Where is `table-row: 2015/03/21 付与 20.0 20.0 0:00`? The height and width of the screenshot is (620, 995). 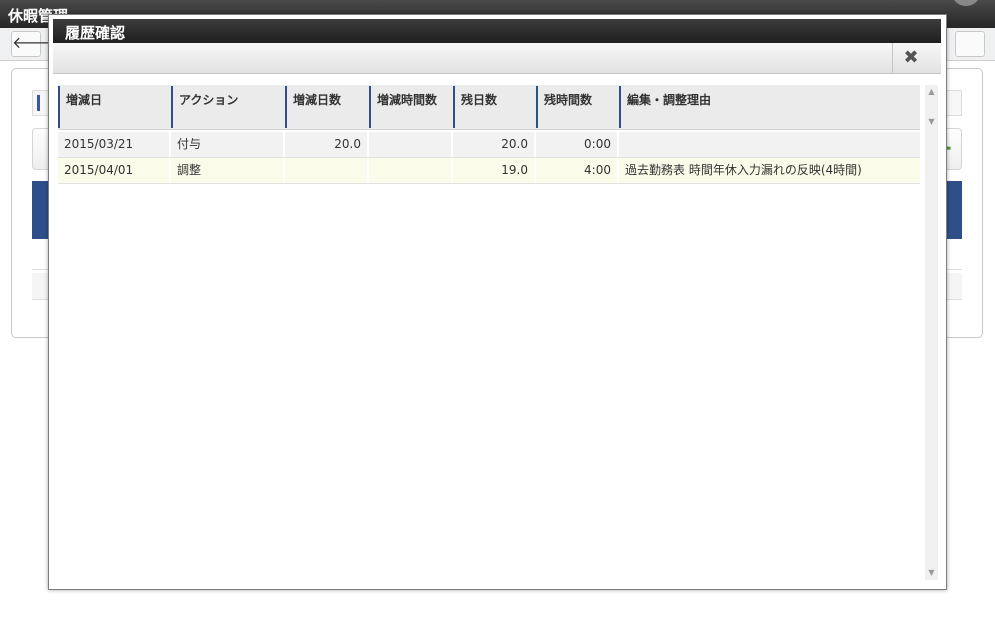 table-row: 2015/03/21 付与 20.0 20.0 0:00 is located at coordinates (489, 145).